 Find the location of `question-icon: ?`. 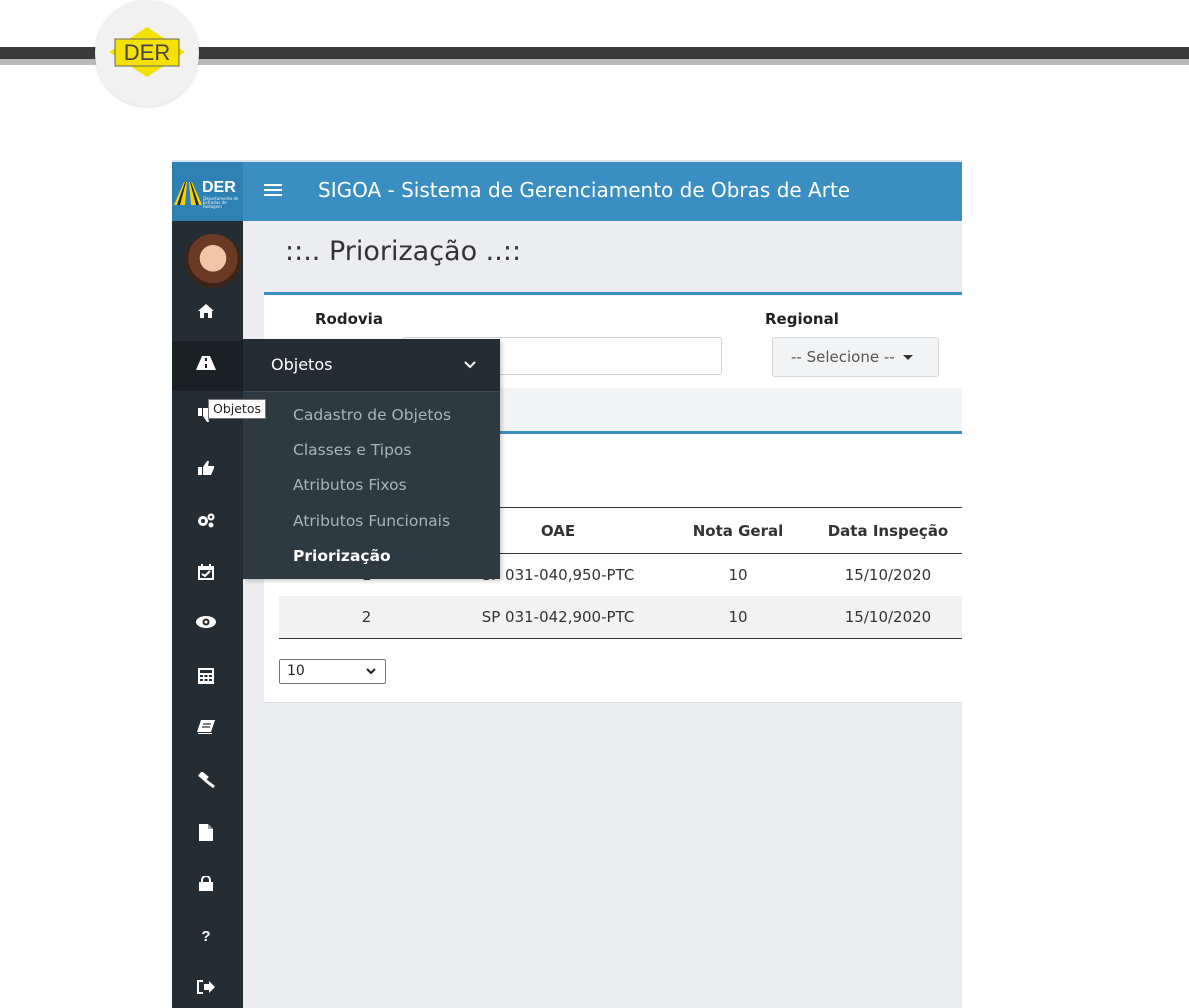

question-icon: ? is located at coordinates (206, 936).